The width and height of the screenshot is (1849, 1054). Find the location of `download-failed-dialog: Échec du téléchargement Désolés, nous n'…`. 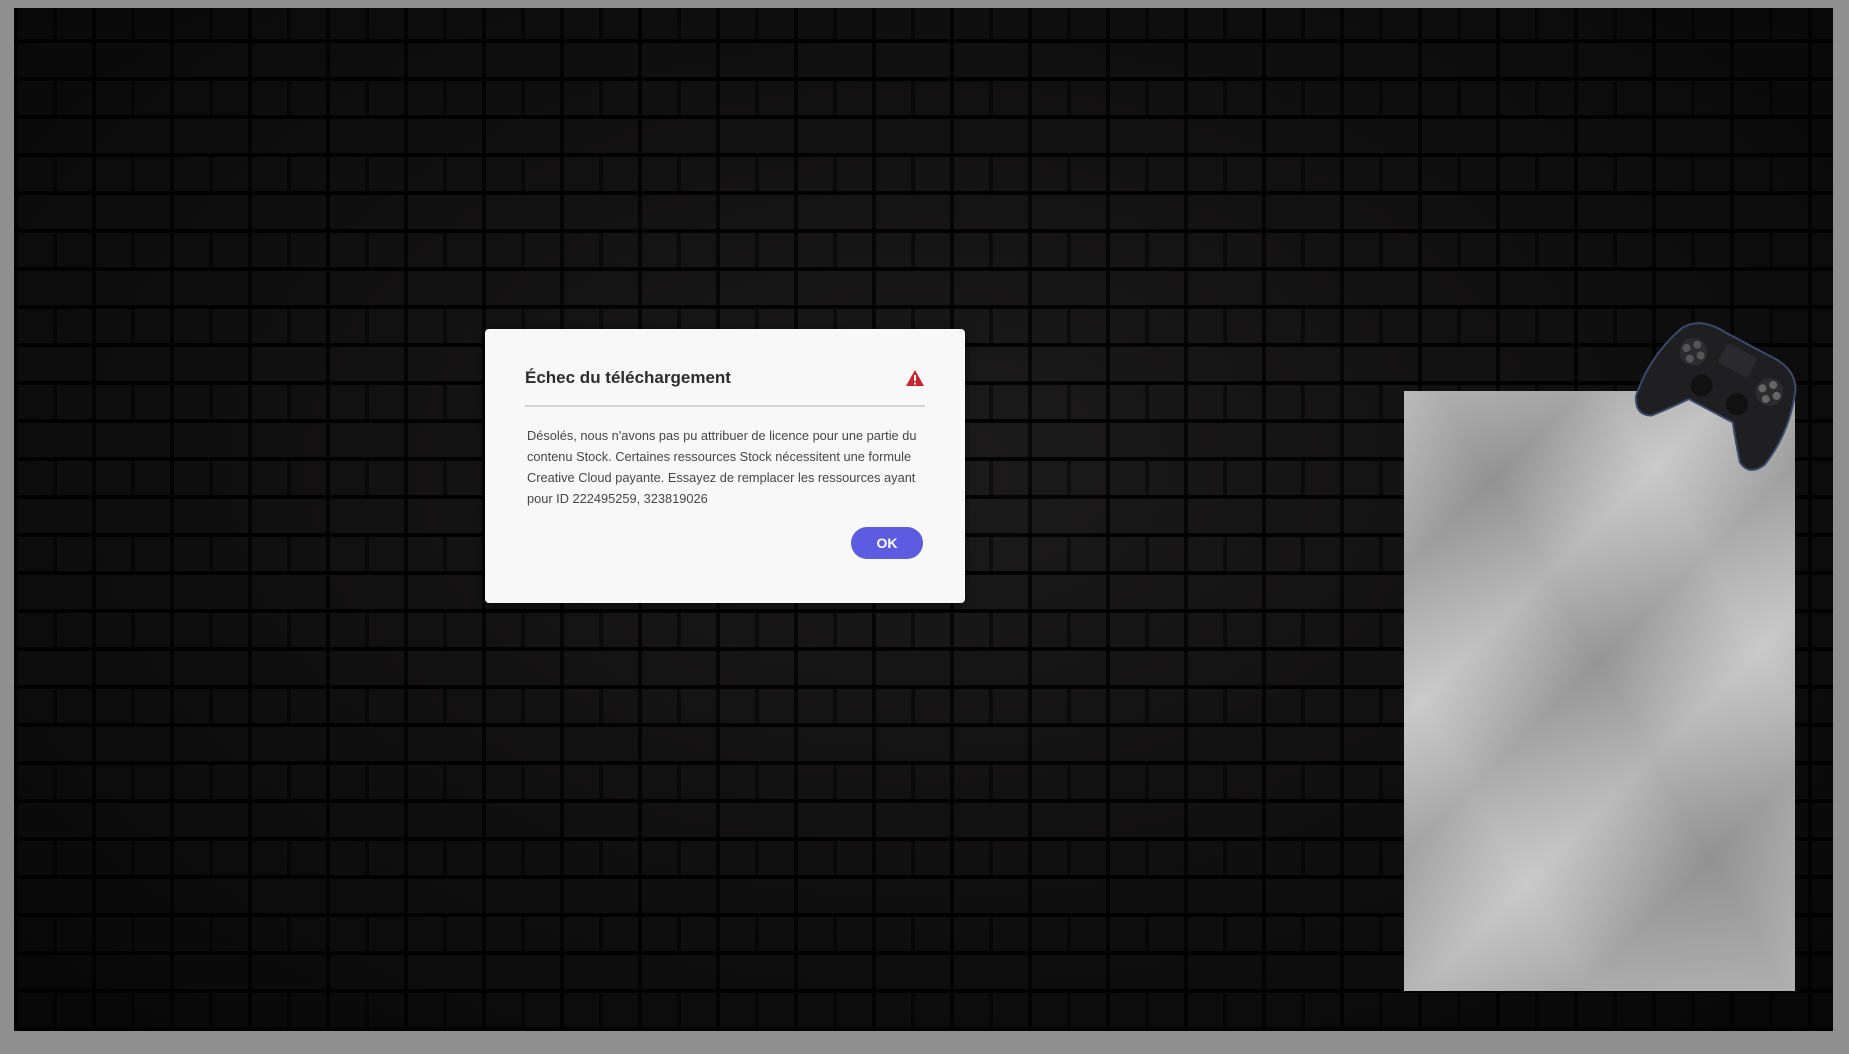

download-failed-dialog: Échec du téléchargement Désolés, nous n'… is located at coordinates (725, 466).